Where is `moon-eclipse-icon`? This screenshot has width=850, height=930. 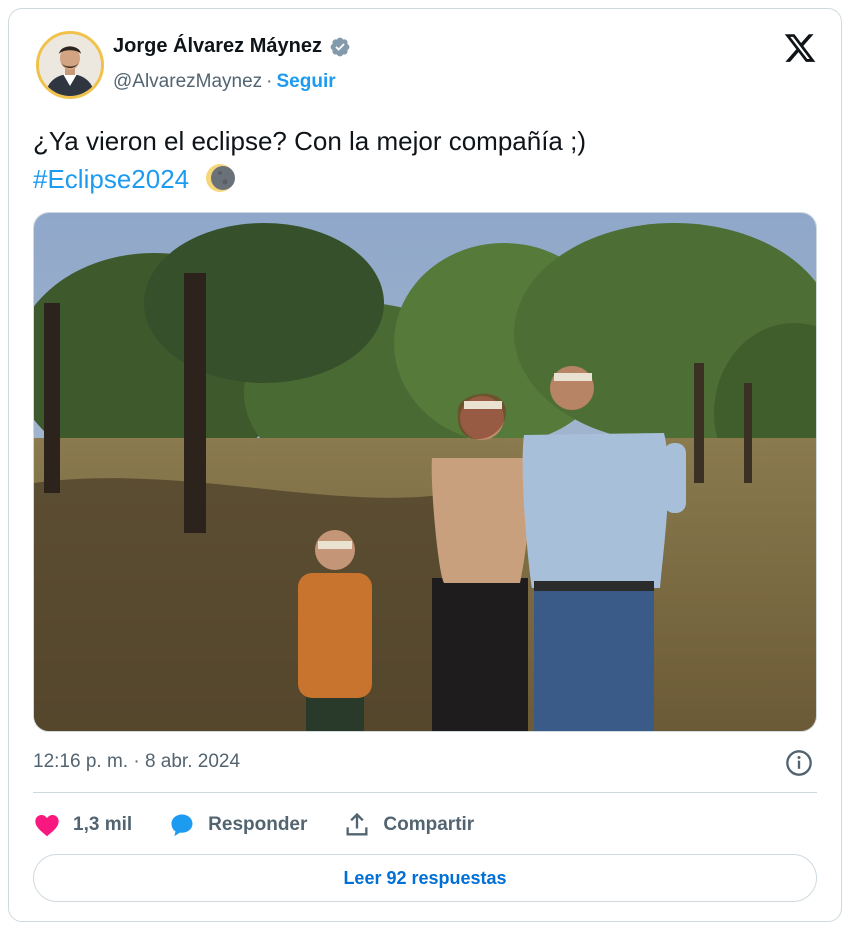 moon-eclipse-icon is located at coordinates (220, 178).